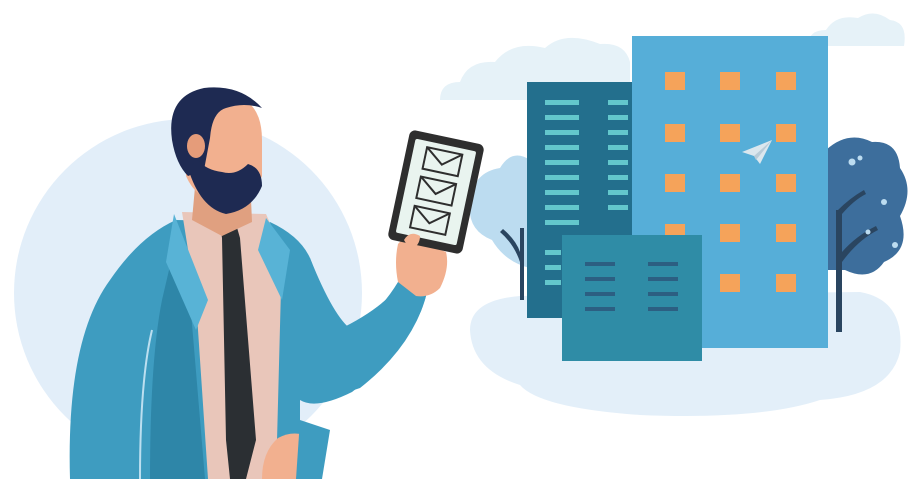 The width and height of the screenshot is (913, 479). I want to click on tablet, so click(436, 192).